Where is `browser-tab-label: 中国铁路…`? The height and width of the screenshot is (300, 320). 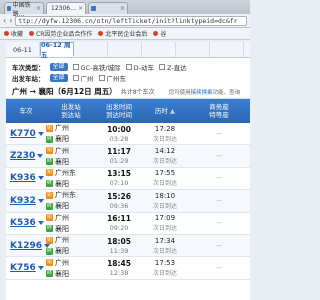
browser-tab-label: 中国铁路… is located at coordinates (21, 9).